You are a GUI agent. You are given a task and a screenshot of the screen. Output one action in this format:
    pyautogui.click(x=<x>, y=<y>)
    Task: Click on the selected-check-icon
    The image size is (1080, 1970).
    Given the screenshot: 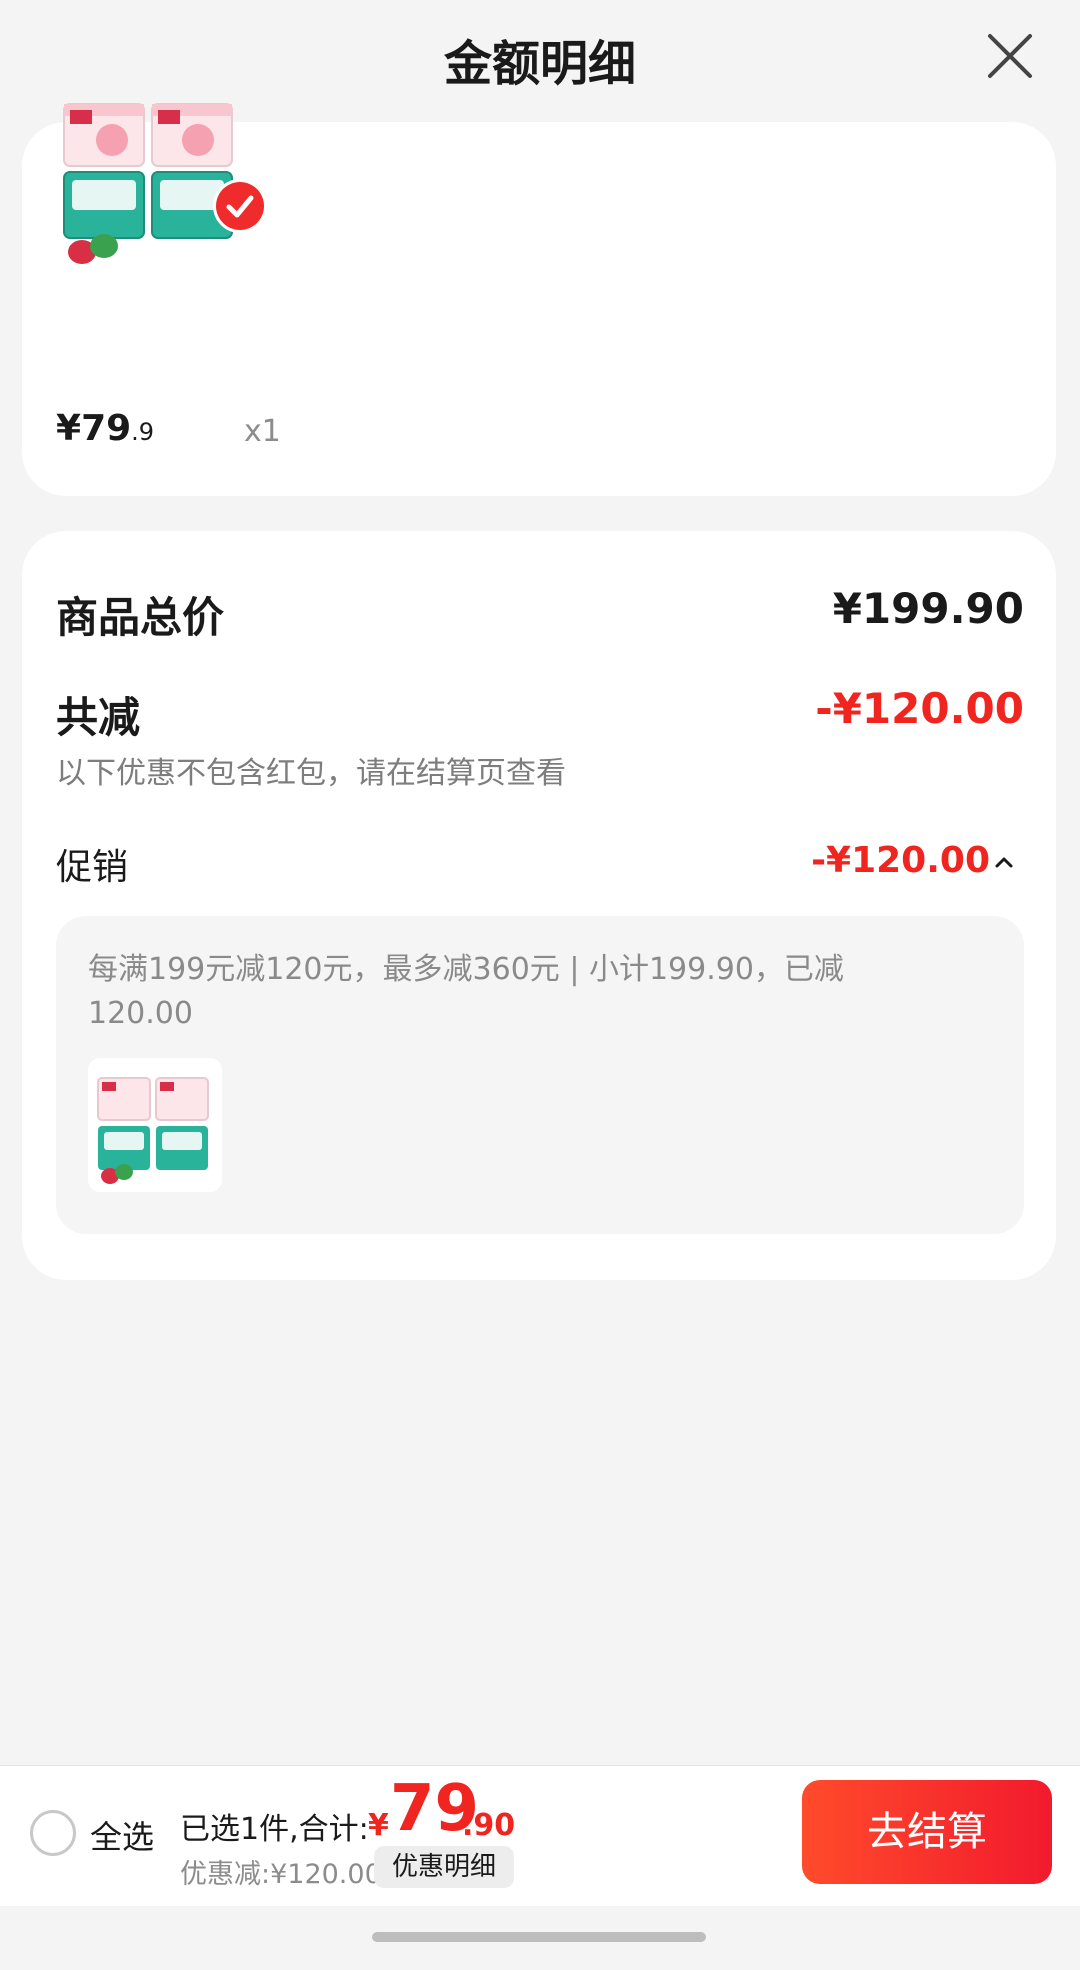 What is the action you would take?
    pyautogui.click(x=240, y=206)
    